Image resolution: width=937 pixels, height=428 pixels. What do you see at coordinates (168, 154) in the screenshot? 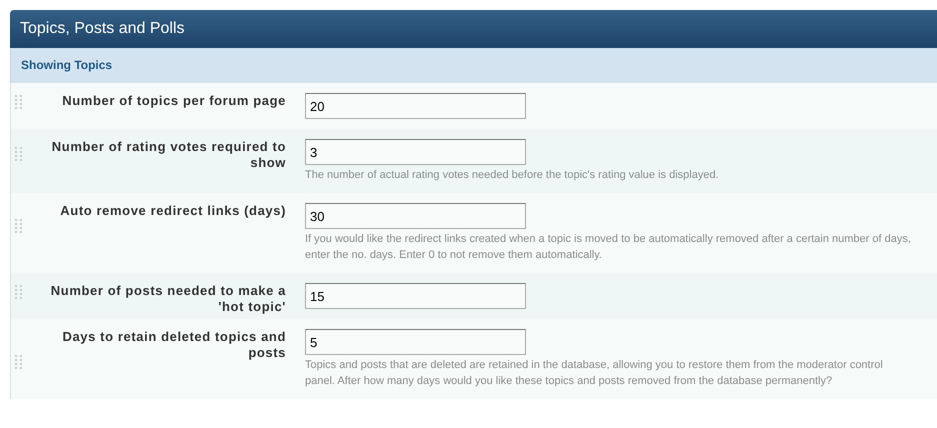
I see `setting-label: Number of rating votes required to show` at bounding box center [168, 154].